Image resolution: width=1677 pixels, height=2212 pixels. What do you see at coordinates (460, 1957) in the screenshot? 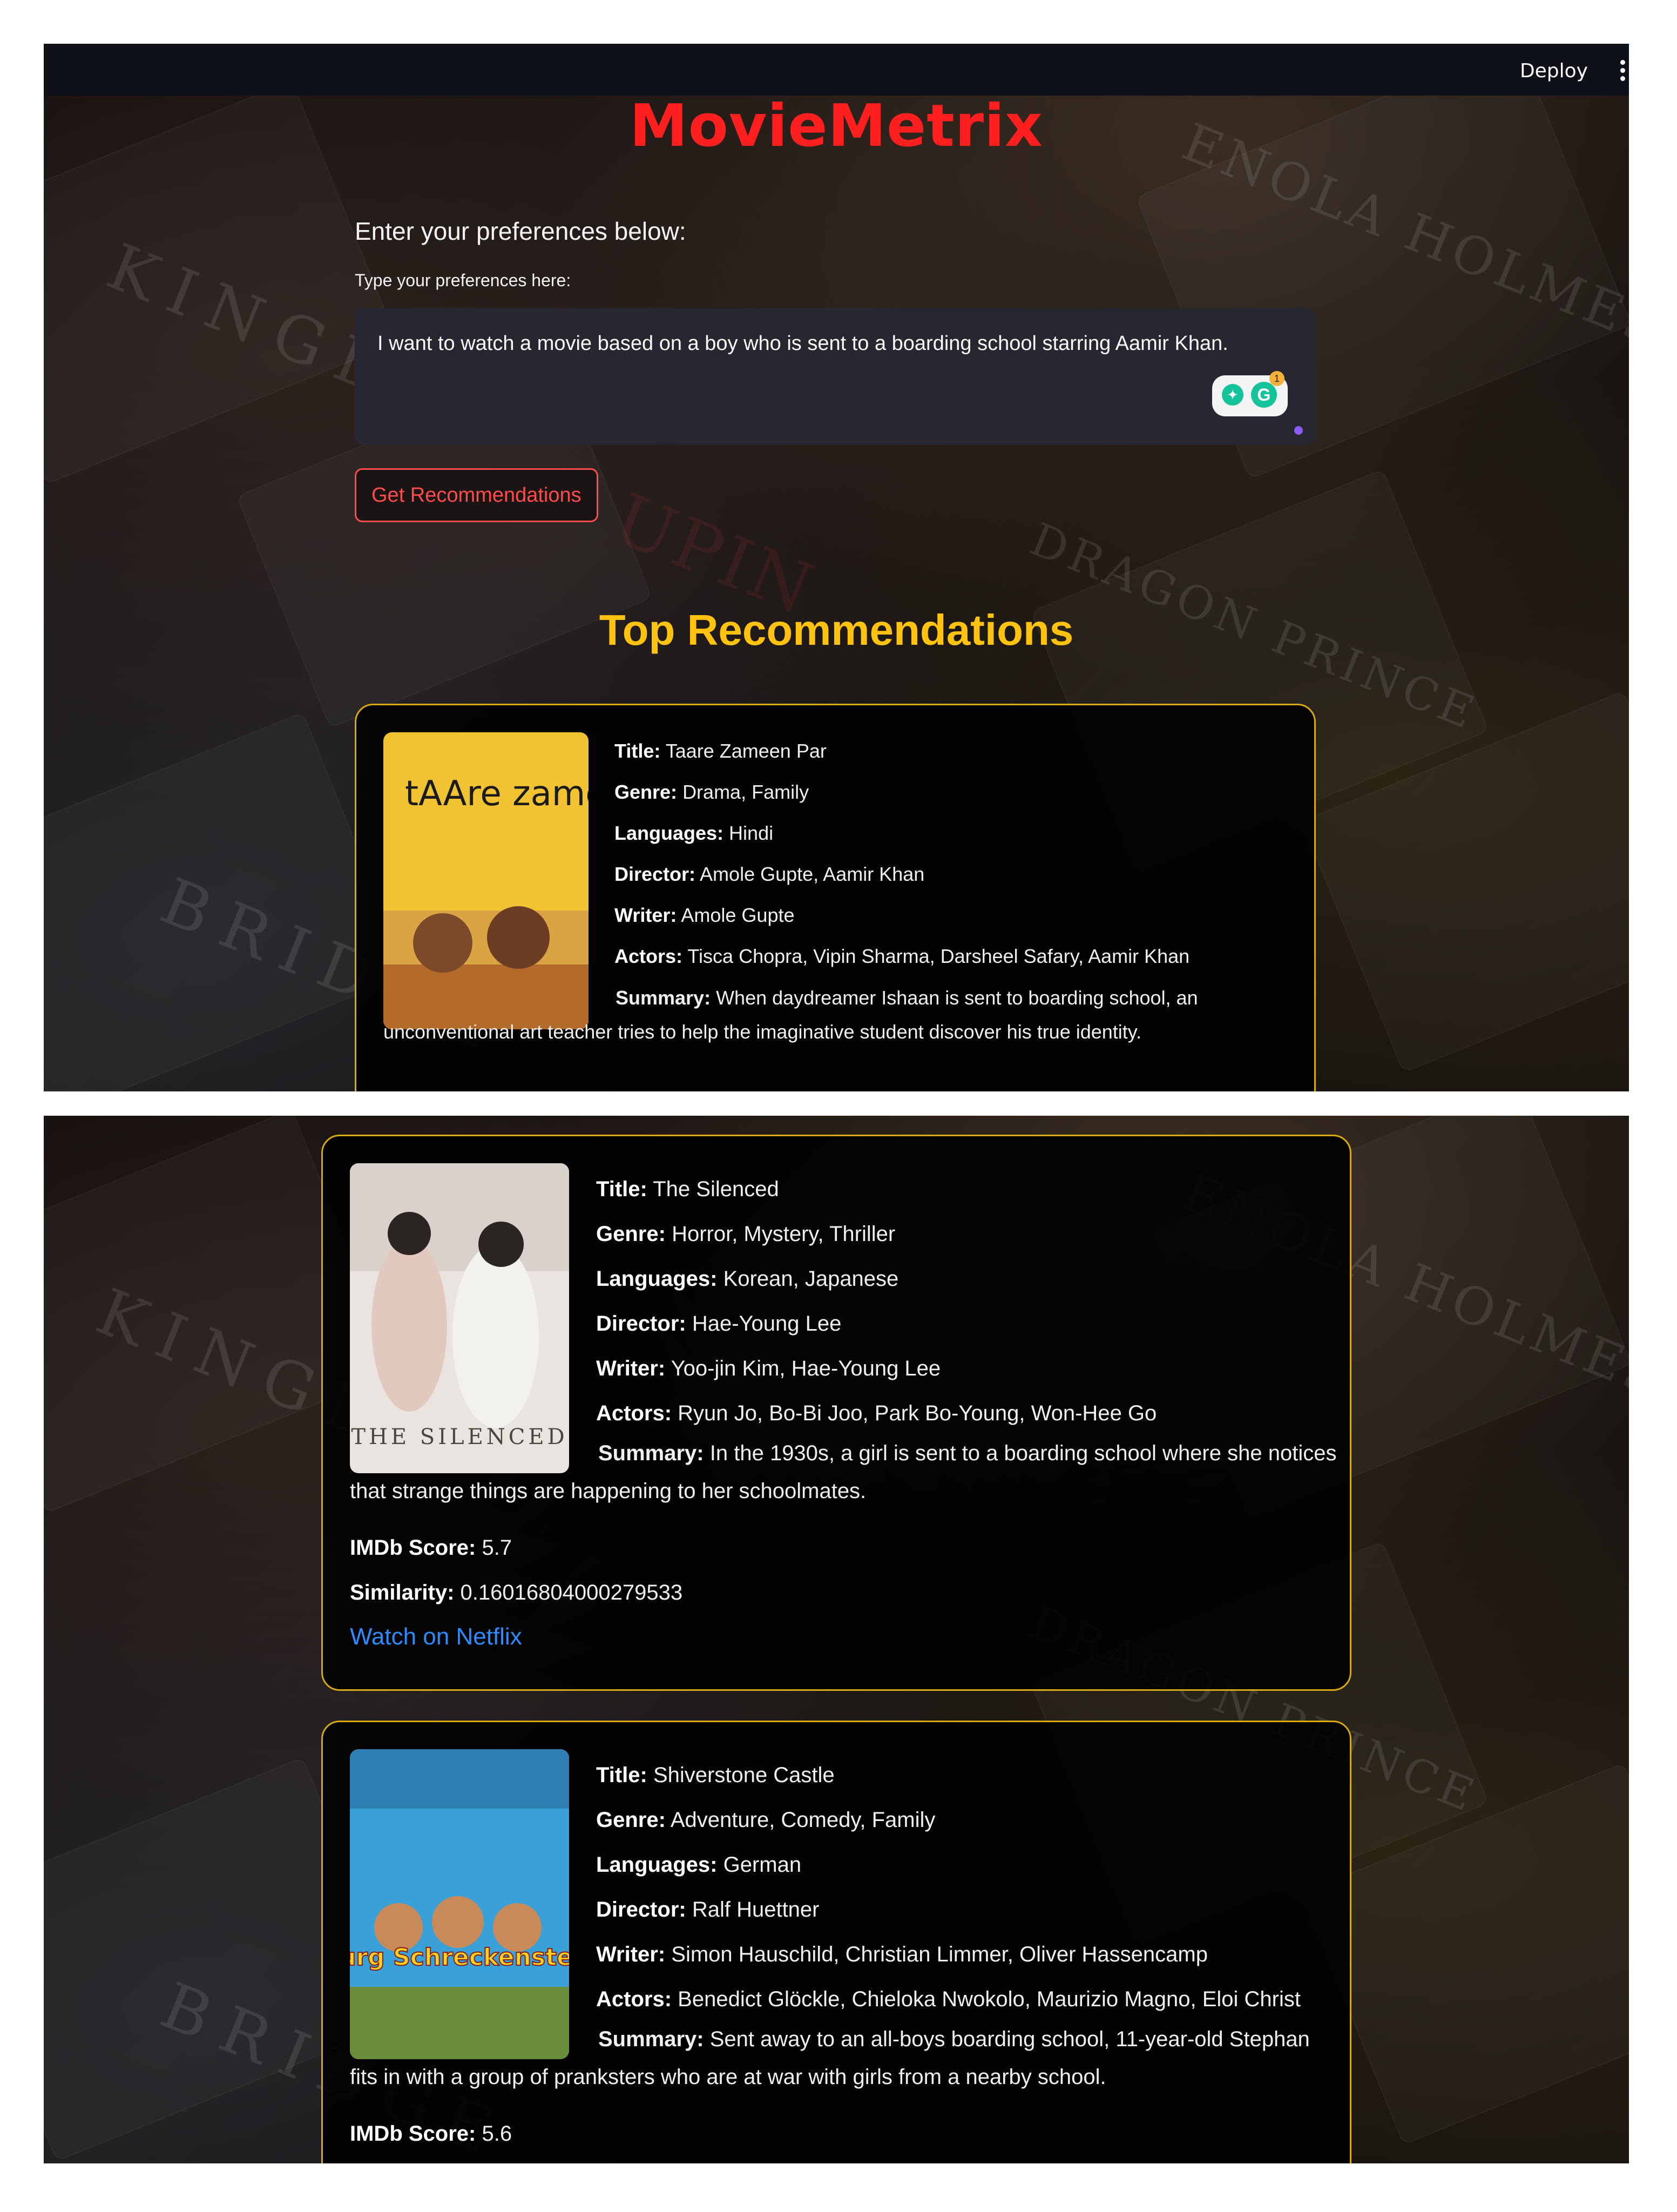
I see `poster-title: Burg Schreckenstein` at bounding box center [460, 1957].